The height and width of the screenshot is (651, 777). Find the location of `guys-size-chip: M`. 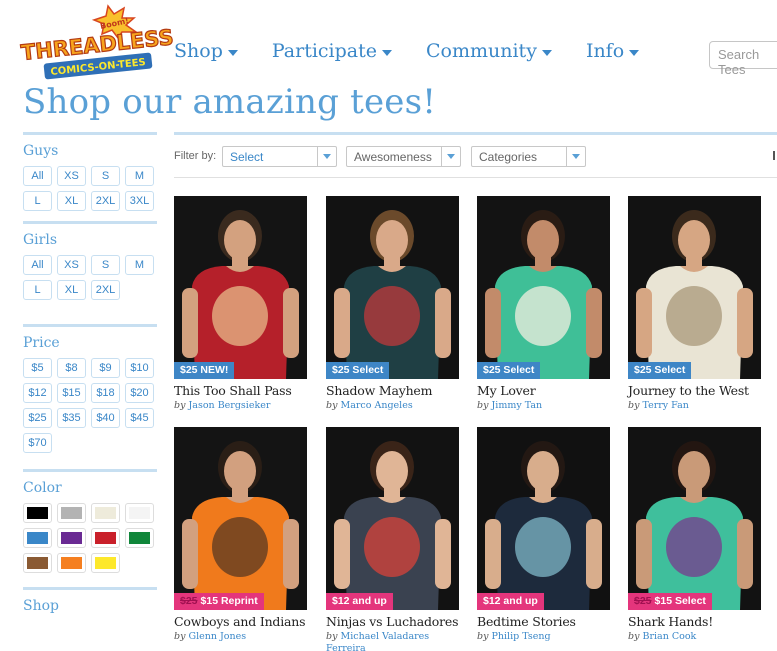

guys-size-chip: M is located at coordinates (139, 176).